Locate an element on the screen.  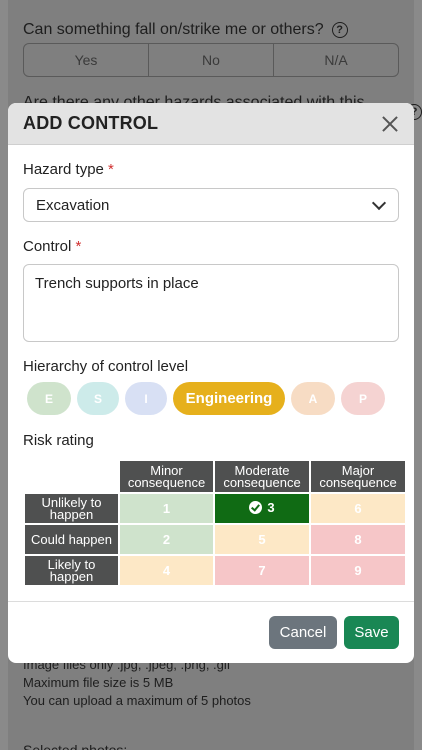
control-textarea: Trench supports in place is located at coordinates (211, 303).